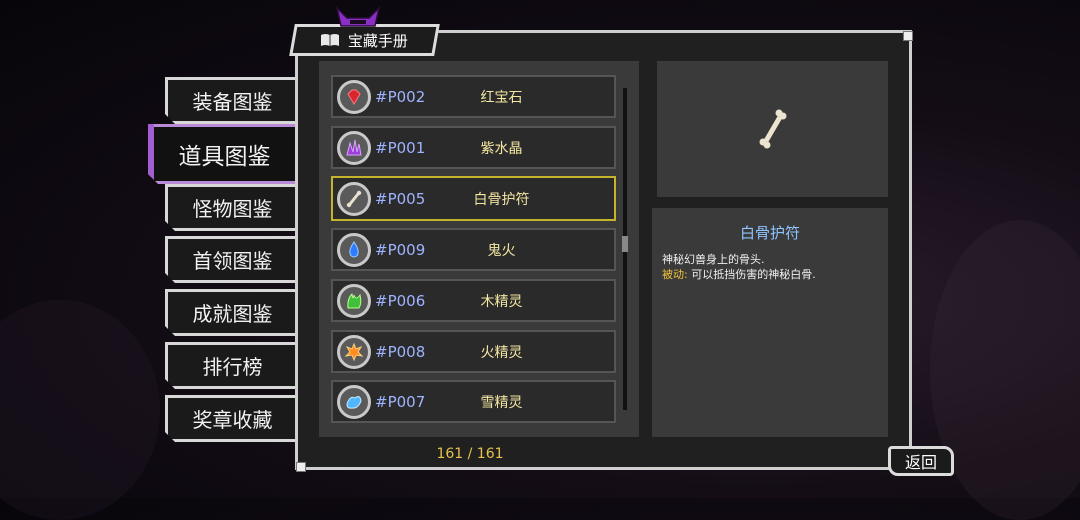 The image size is (1080, 520). What do you see at coordinates (400, 147) in the screenshot?
I see `item-id: #P001` at bounding box center [400, 147].